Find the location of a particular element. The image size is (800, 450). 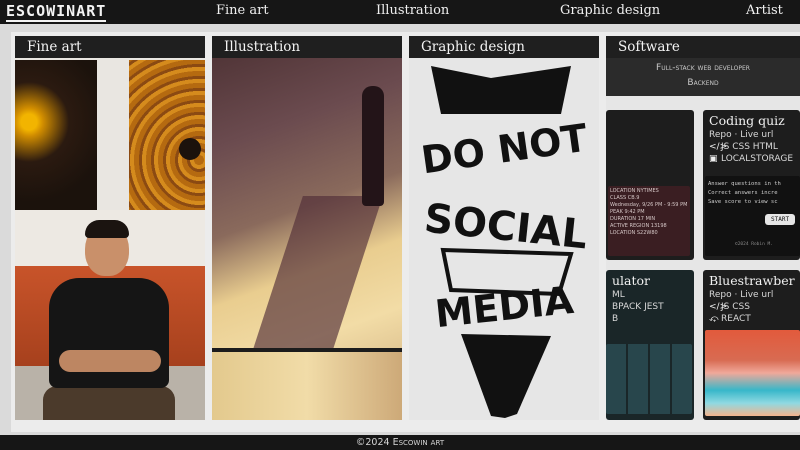

bluestrawberry-tech: JS CSS is located at coordinates (735, 307).